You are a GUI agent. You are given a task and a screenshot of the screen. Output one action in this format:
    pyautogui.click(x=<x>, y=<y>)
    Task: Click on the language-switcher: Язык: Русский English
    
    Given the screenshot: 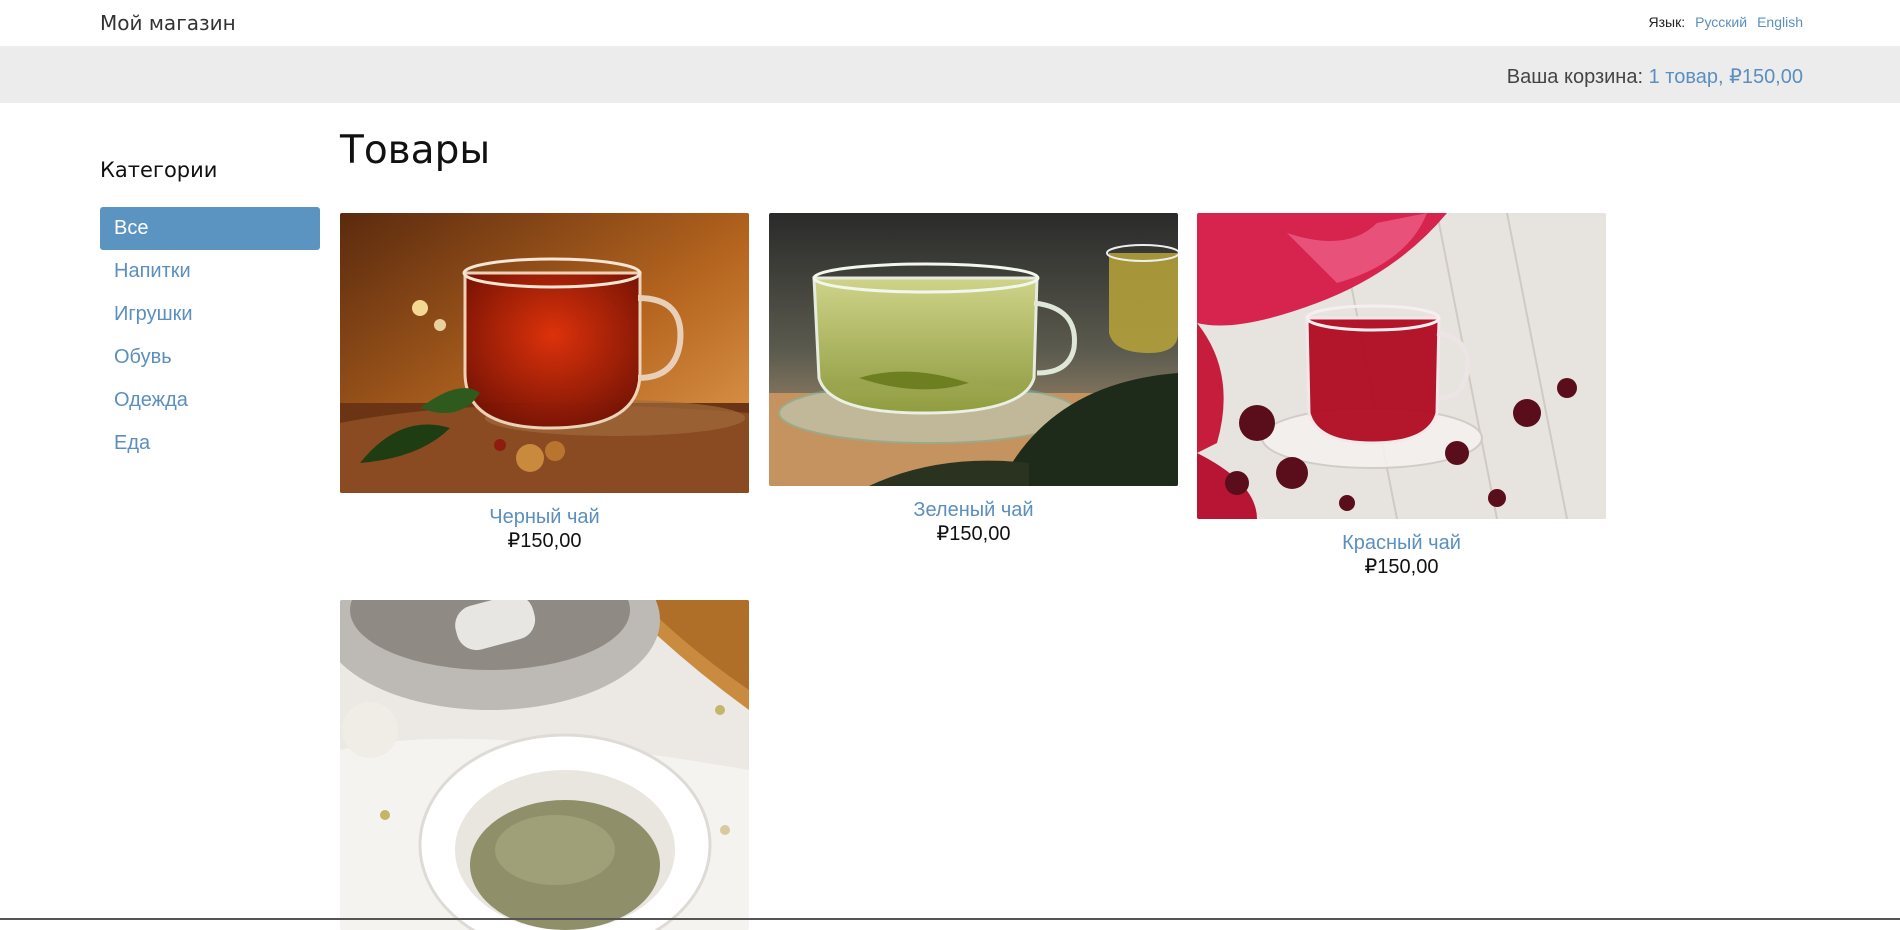 What is the action you would take?
    pyautogui.click(x=1726, y=22)
    